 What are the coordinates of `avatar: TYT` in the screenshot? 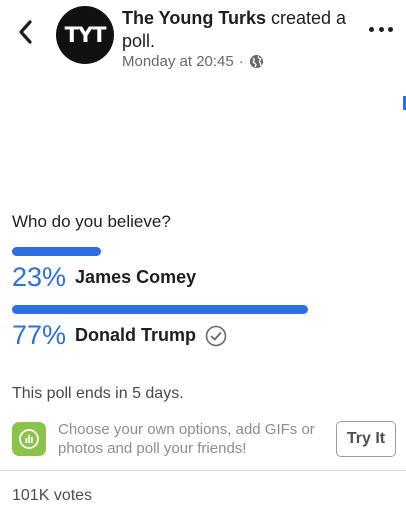 It's located at (85, 35).